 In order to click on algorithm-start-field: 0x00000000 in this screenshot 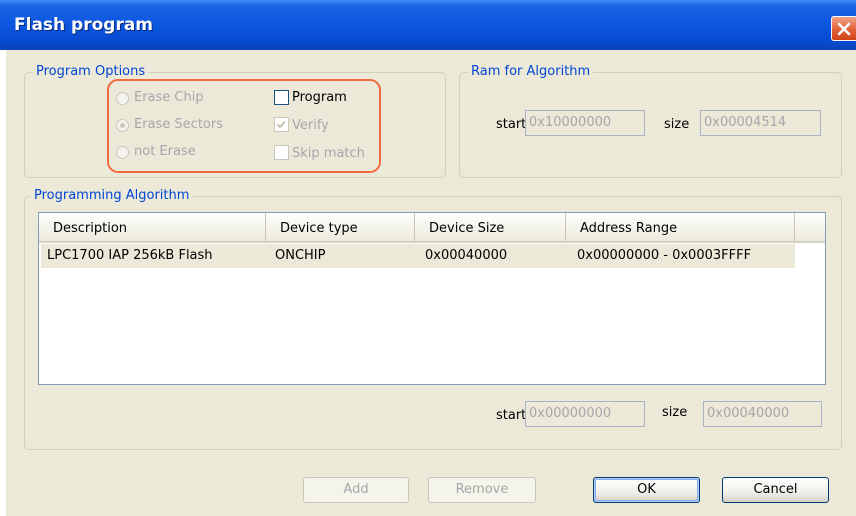, I will do `click(585, 414)`.